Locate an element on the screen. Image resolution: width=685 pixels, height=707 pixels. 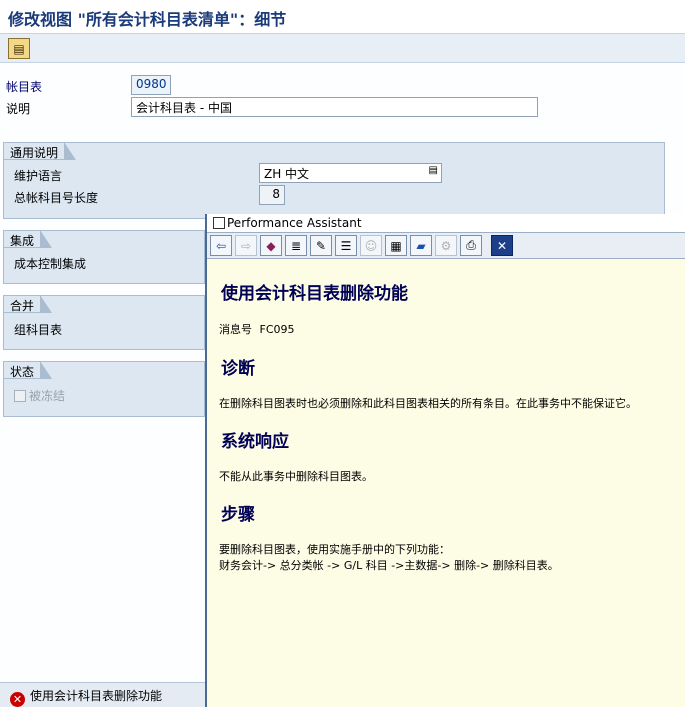
arrow-left-icon: ⇦ is located at coordinates (221, 245).